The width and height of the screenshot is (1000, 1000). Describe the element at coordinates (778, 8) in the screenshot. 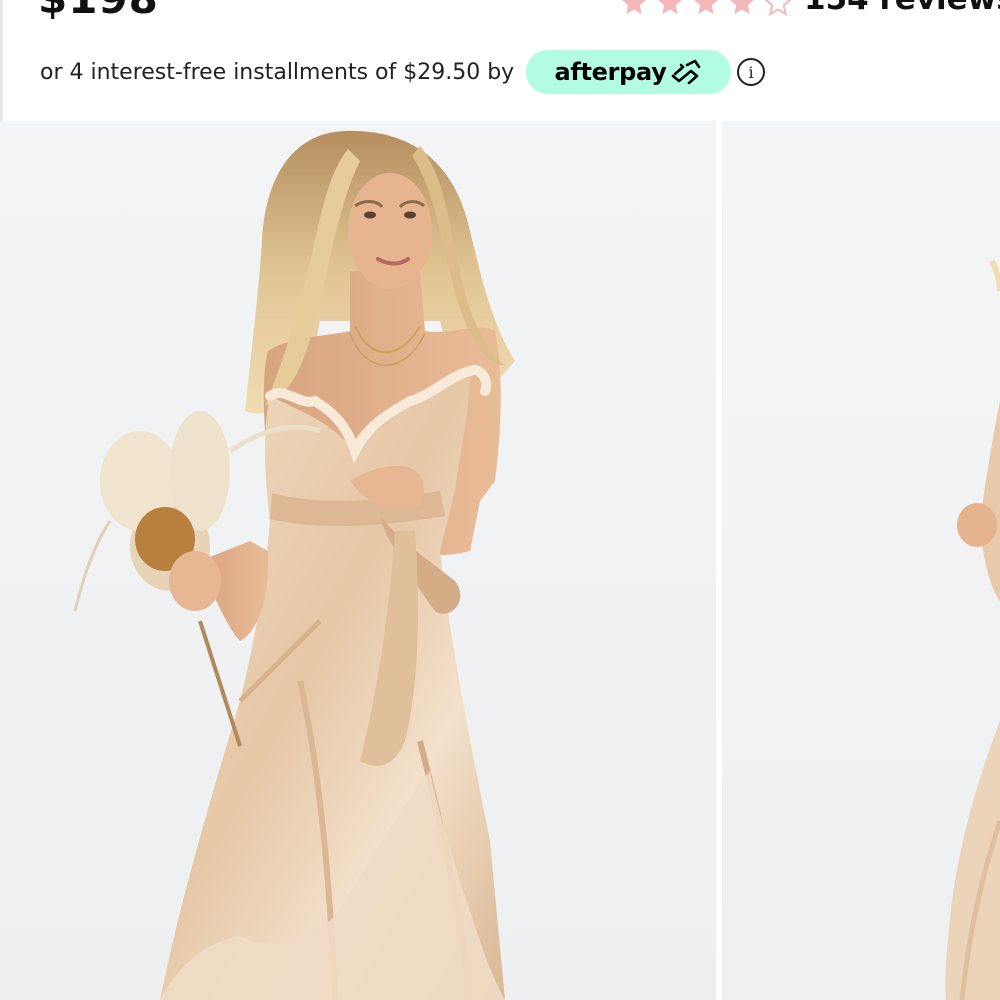

I see `star-outline-icon` at that location.